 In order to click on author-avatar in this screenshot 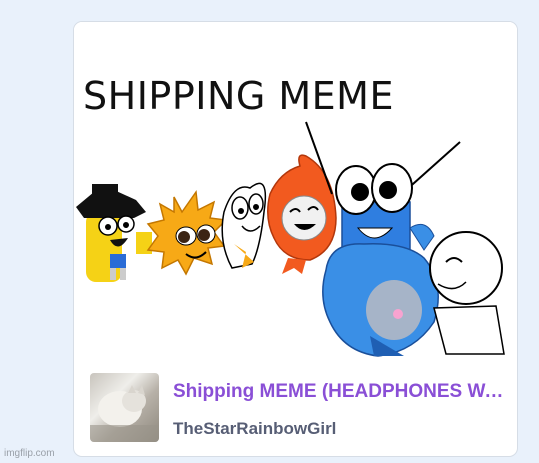, I will do `click(124, 407)`.